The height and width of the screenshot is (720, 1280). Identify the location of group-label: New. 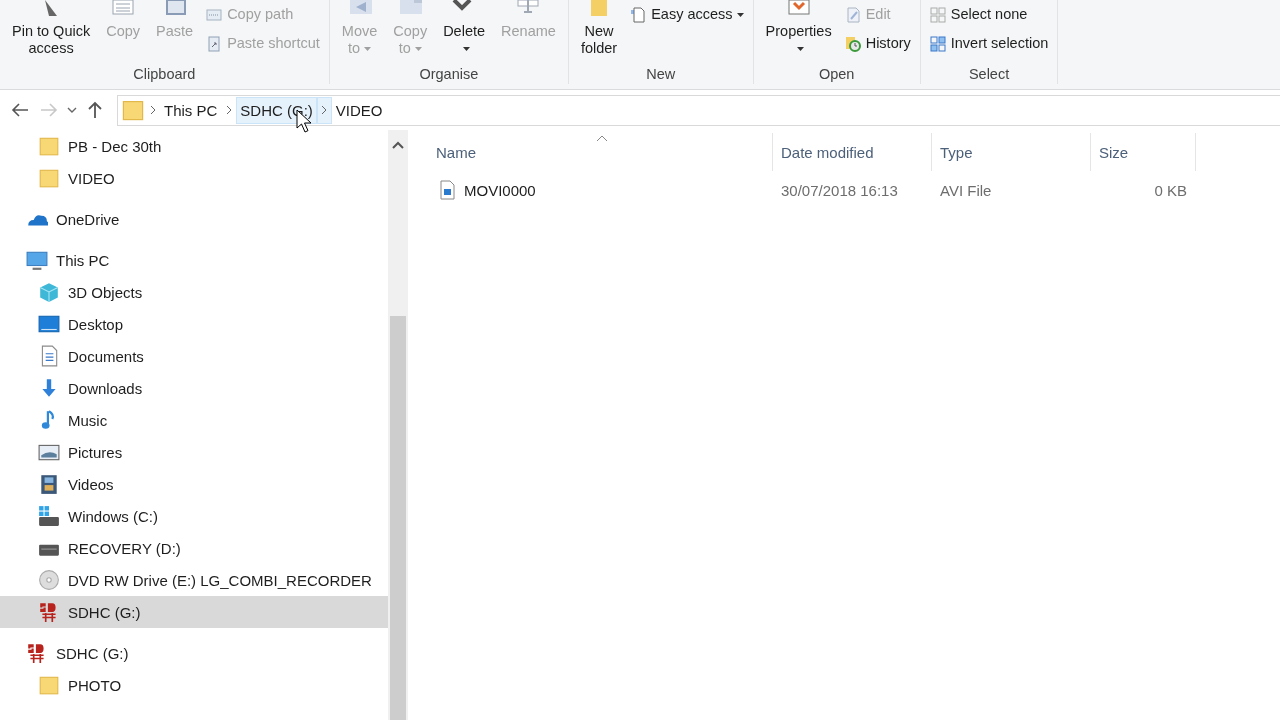
(661, 74).